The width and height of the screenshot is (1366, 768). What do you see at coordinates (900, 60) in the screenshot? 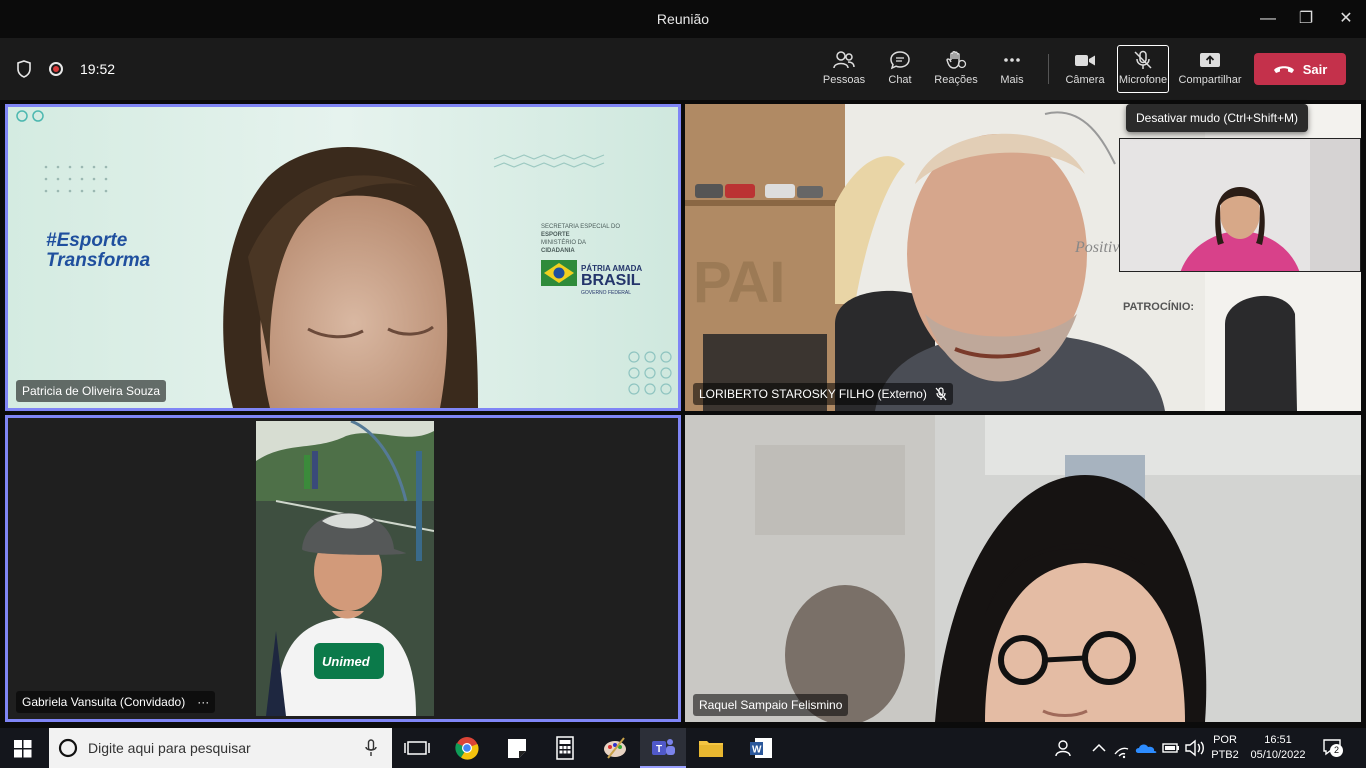
I see `chat-icon` at bounding box center [900, 60].